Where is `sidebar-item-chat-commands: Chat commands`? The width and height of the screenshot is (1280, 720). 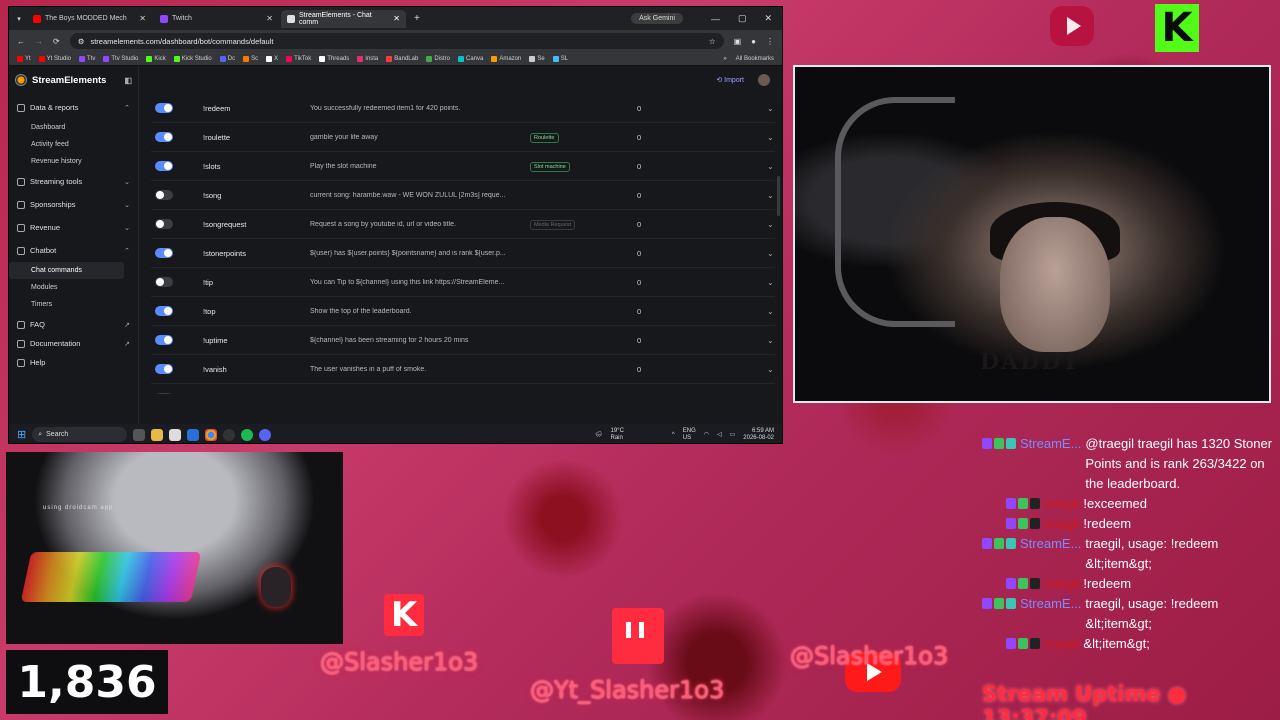
sidebar-item-chat-commands: Chat commands is located at coordinates (66, 270).